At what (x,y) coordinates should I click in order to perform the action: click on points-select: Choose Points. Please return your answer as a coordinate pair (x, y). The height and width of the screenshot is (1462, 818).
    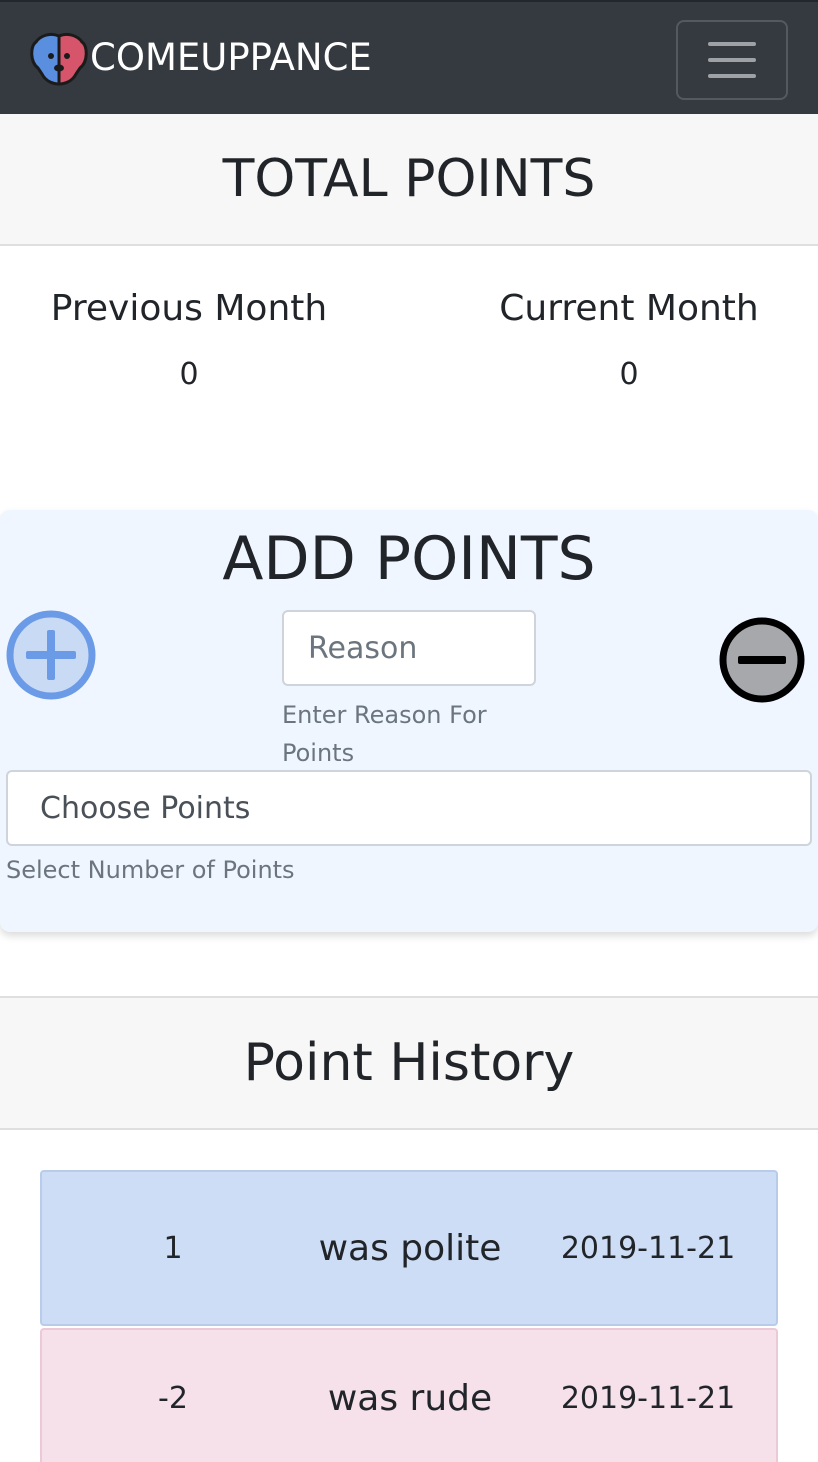
    Looking at the image, I should click on (409, 808).